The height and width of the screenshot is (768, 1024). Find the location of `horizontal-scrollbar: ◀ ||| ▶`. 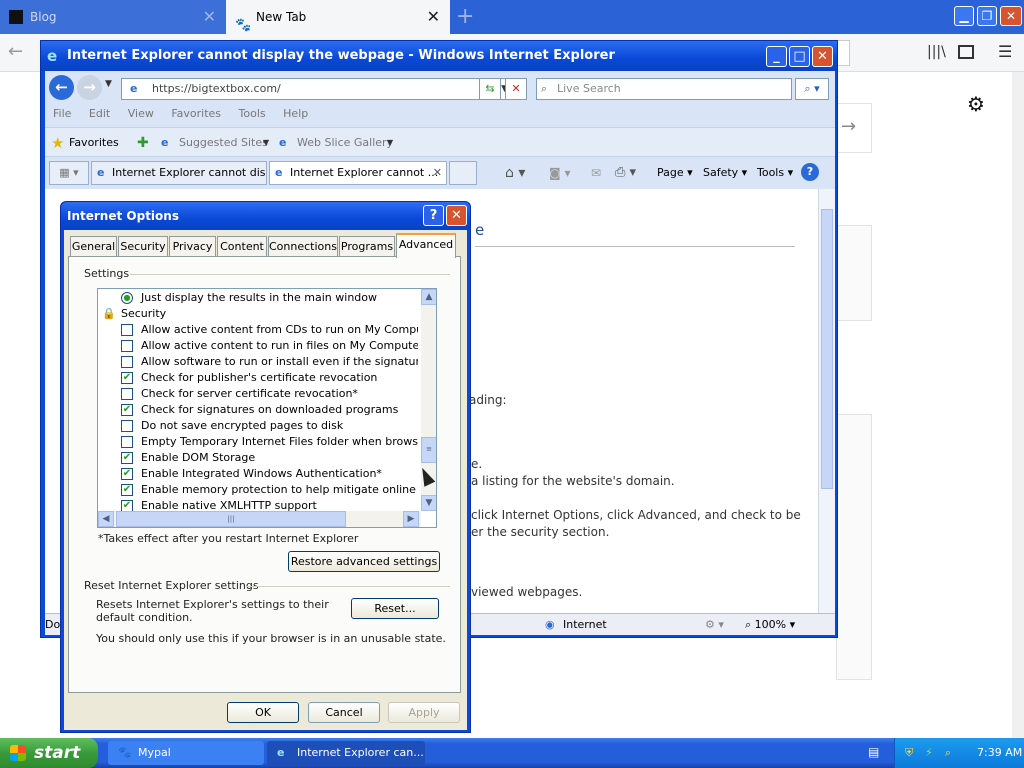

horizontal-scrollbar: ◀ ||| ▶ is located at coordinates (259, 519).